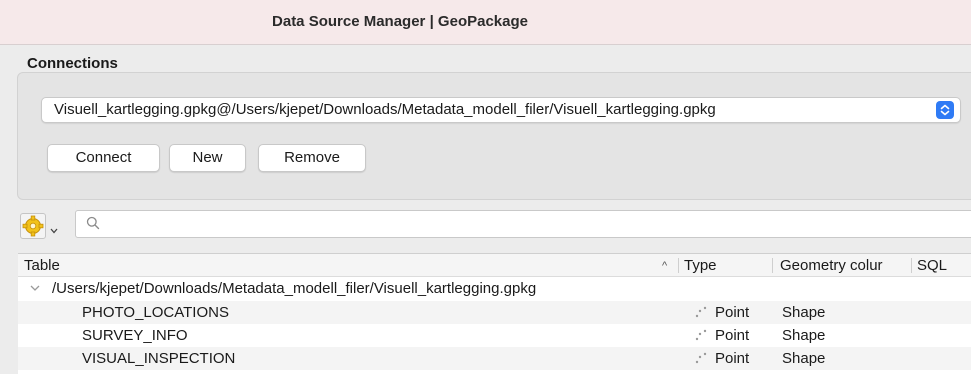  What do you see at coordinates (932, 265) in the screenshot?
I see `column-sql: SQL` at bounding box center [932, 265].